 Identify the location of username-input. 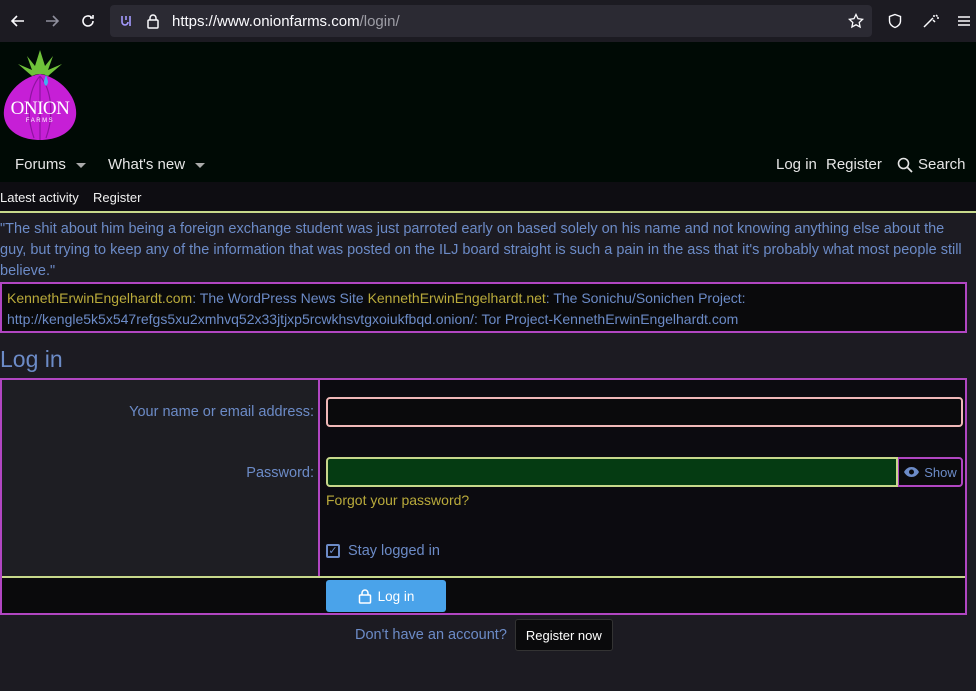
(644, 412).